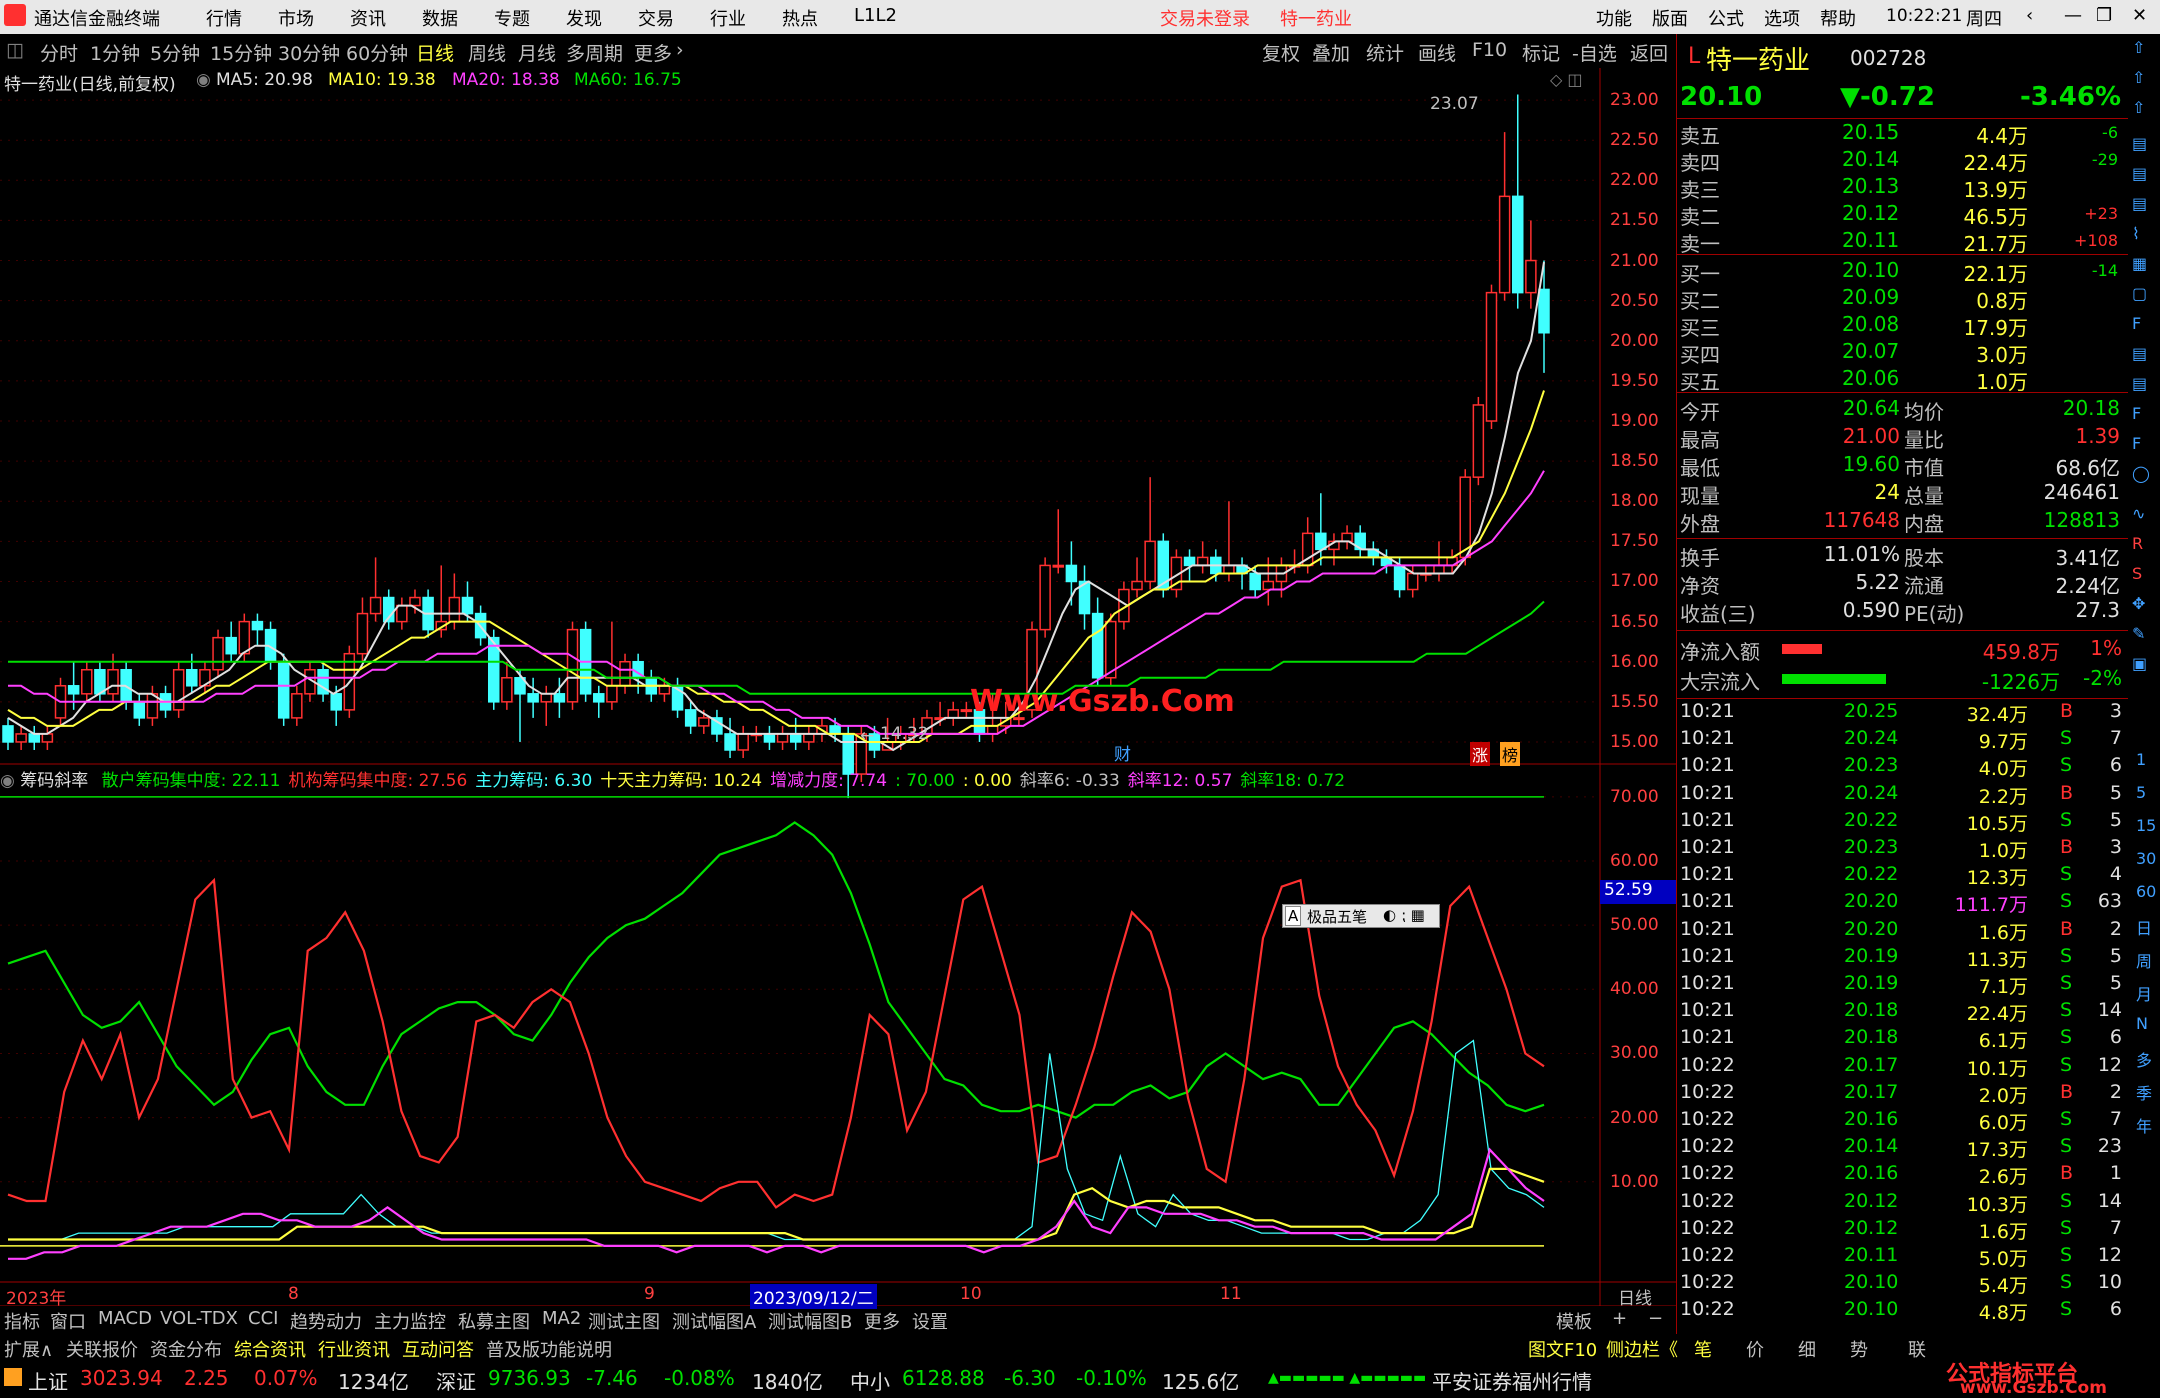 Image resolution: width=2160 pixels, height=1398 pixels. What do you see at coordinates (487, 52) in the screenshot?
I see `period-tab: 周线` at bounding box center [487, 52].